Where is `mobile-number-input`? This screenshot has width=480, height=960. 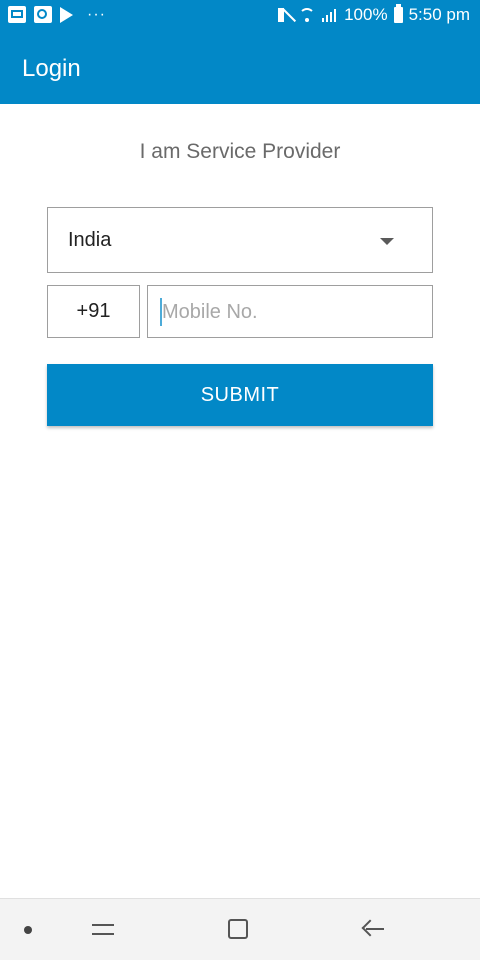
mobile-number-input is located at coordinates (287, 312).